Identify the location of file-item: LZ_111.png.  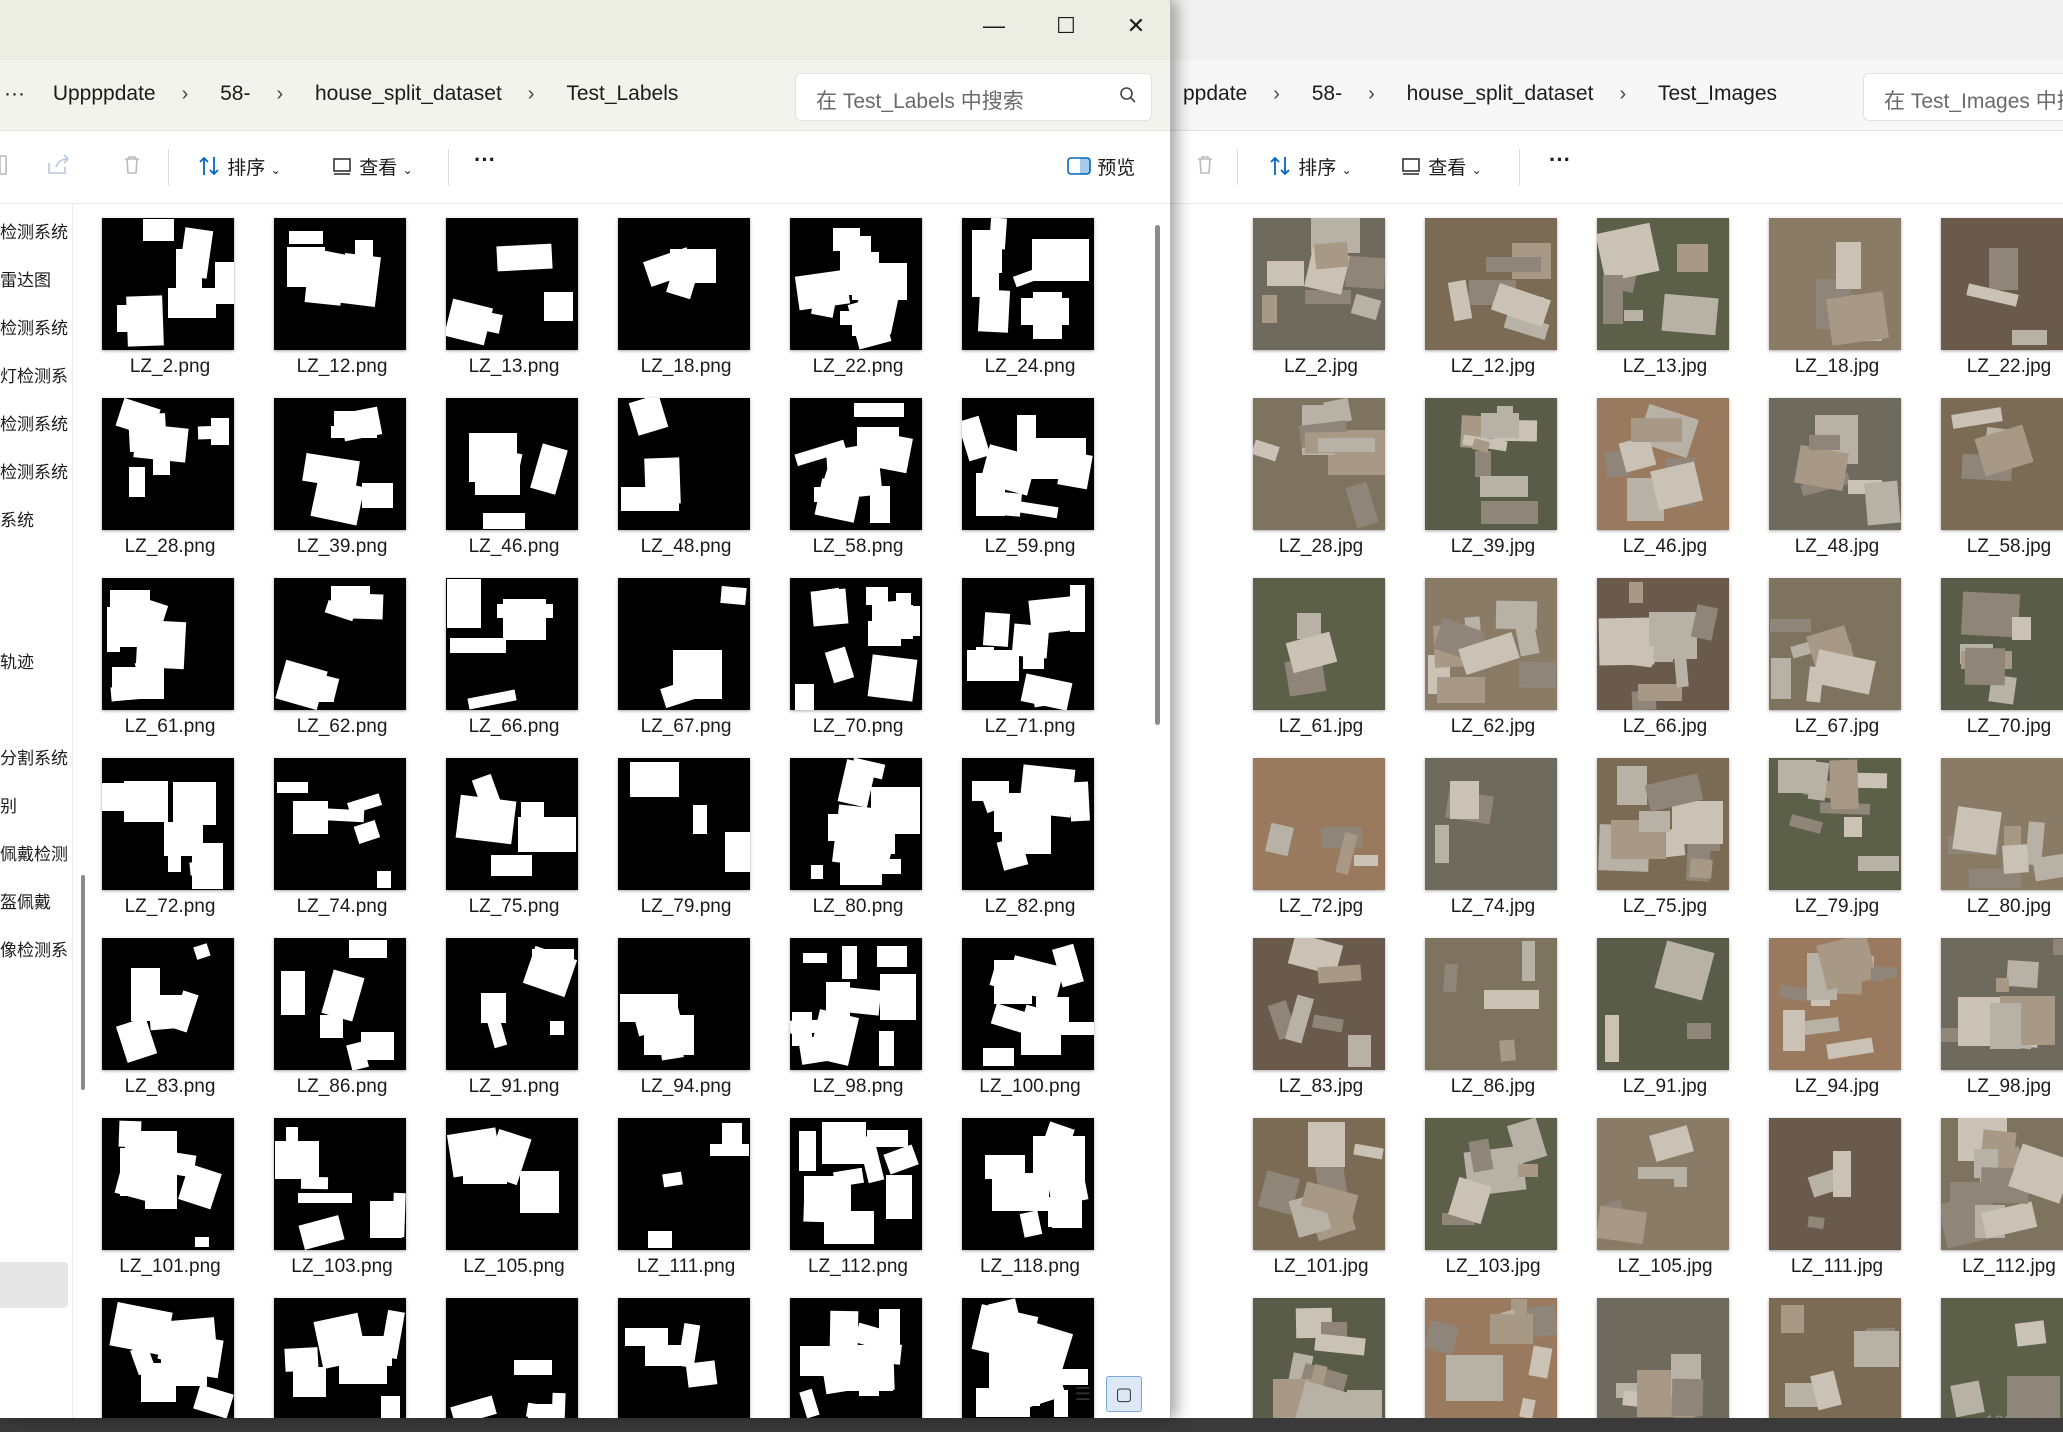
(671, 1190).